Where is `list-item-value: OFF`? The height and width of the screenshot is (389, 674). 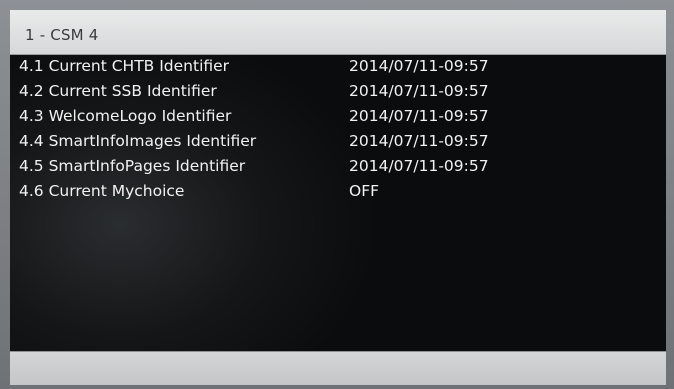
list-item-value: OFF is located at coordinates (364, 191).